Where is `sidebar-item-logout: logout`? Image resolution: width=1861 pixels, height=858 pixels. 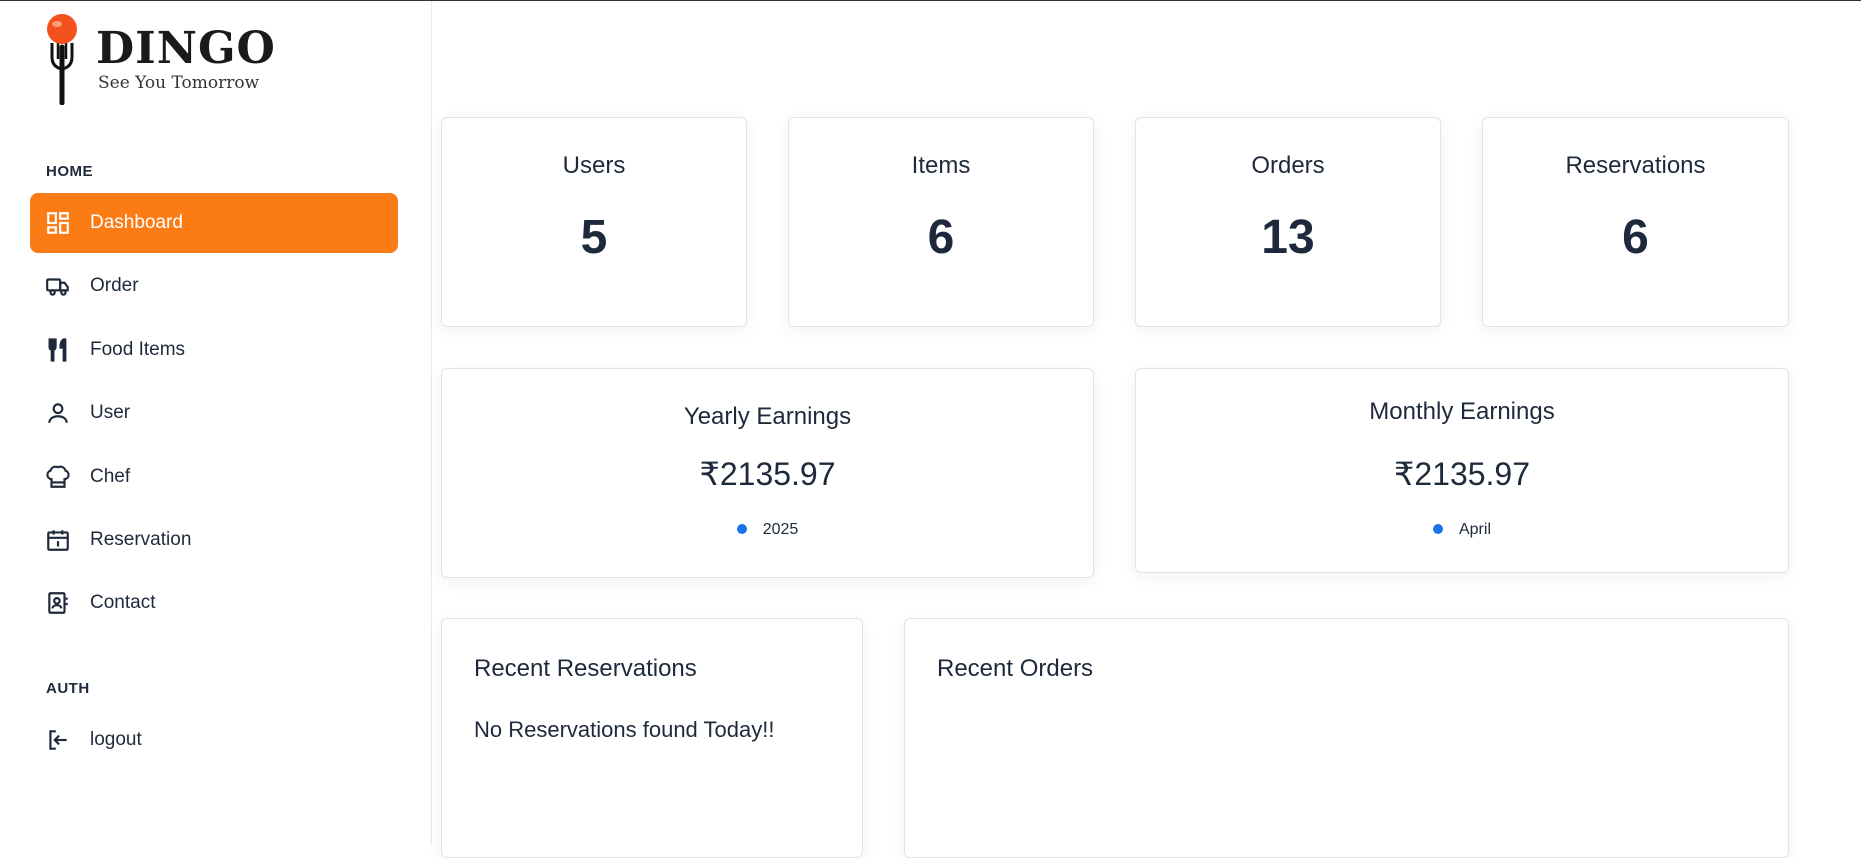 sidebar-item-logout: logout is located at coordinates (214, 740).